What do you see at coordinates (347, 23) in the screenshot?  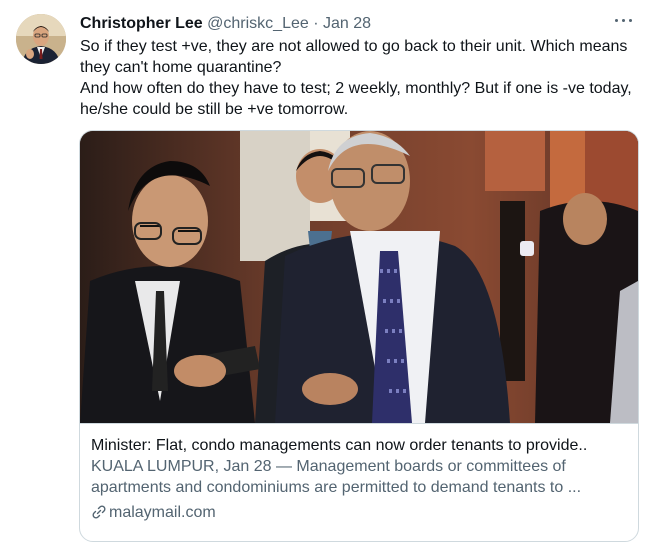 I see `tweet-date: Jan 28` at bounding box center [347, 23].